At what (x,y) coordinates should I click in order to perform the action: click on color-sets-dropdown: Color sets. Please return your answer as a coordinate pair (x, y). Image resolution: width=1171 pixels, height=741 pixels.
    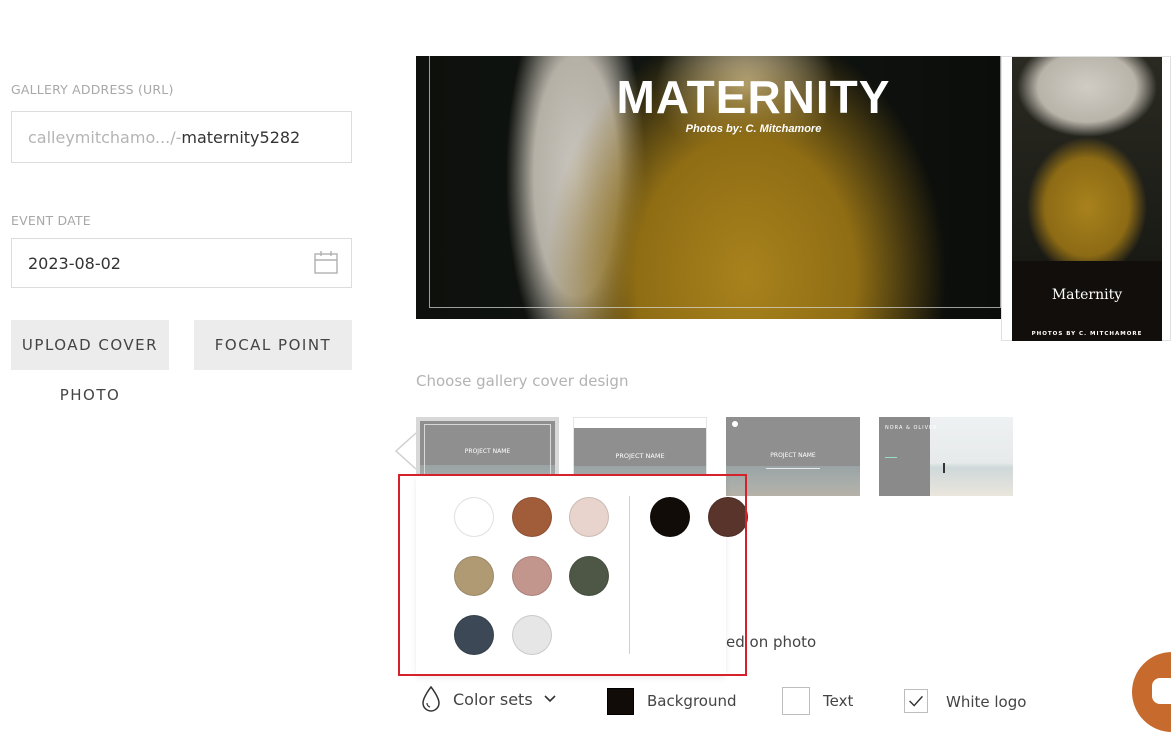
    Looking at the image, I should click on (493, 699).